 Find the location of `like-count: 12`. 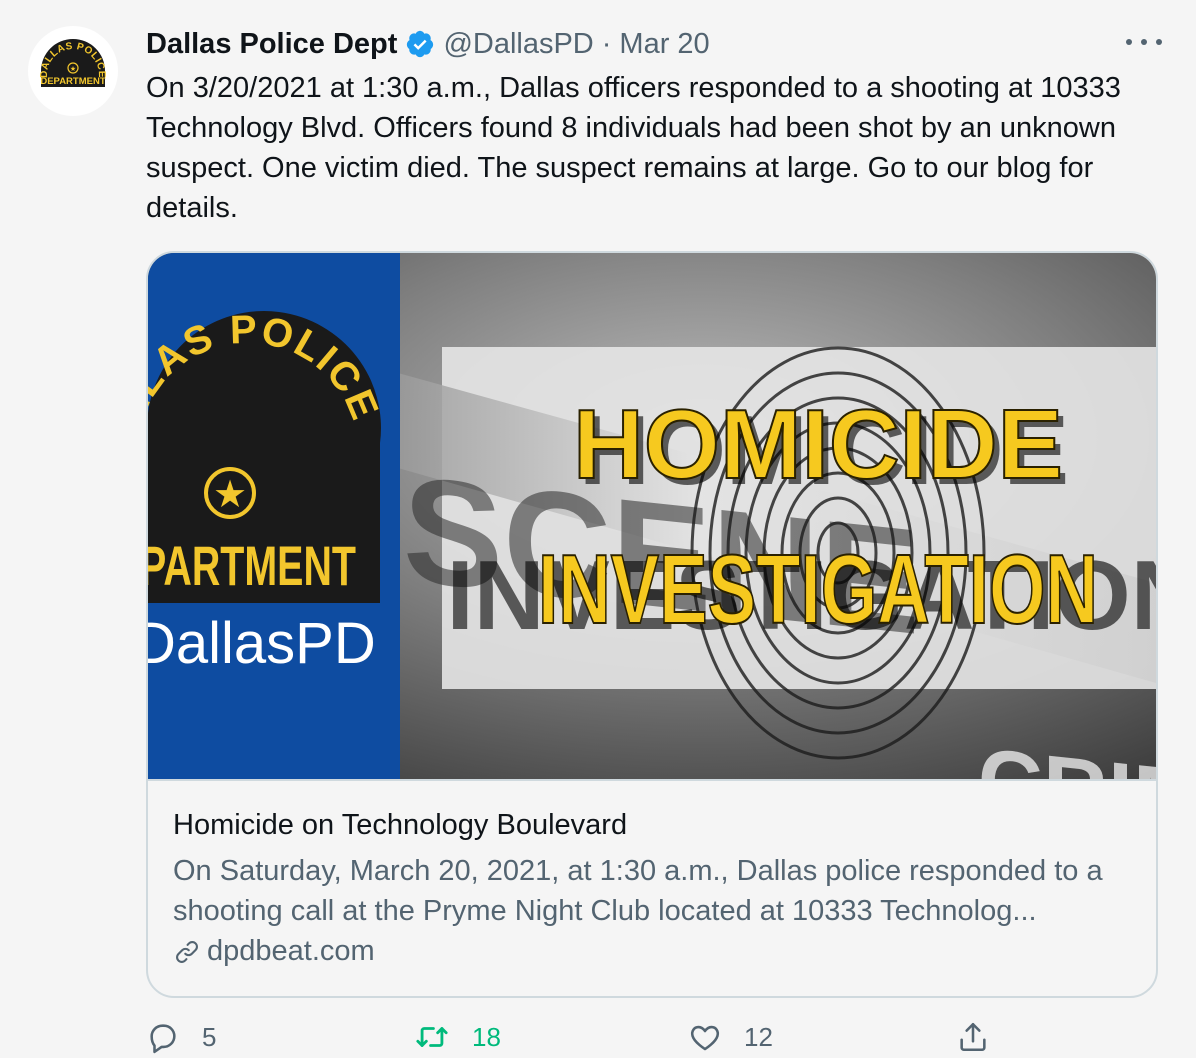

like-count: 12 is located at coordinates (758, 1036).